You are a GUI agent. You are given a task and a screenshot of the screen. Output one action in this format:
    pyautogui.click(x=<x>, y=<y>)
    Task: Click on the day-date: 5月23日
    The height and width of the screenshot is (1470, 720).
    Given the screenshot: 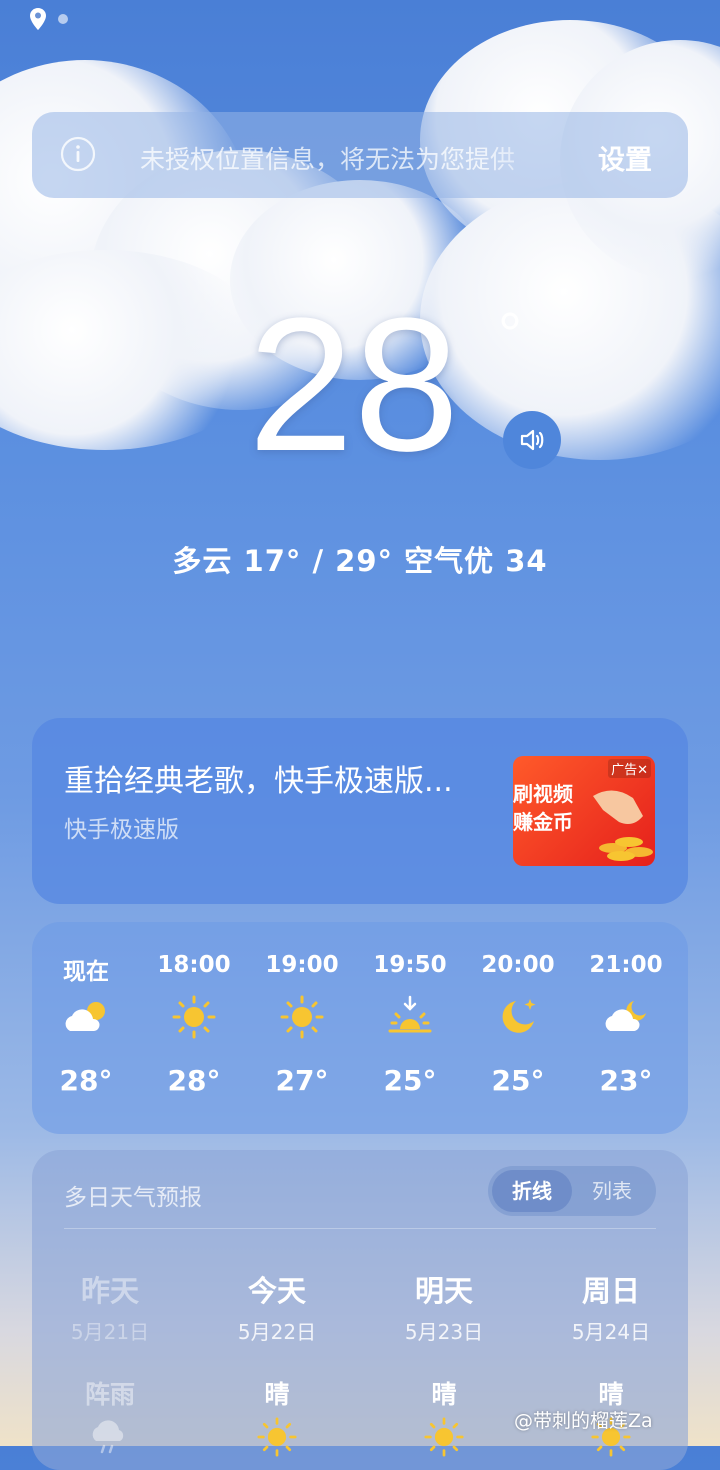 What is the action you would take?
    pyautogui.click(x=444, y=1332)
    